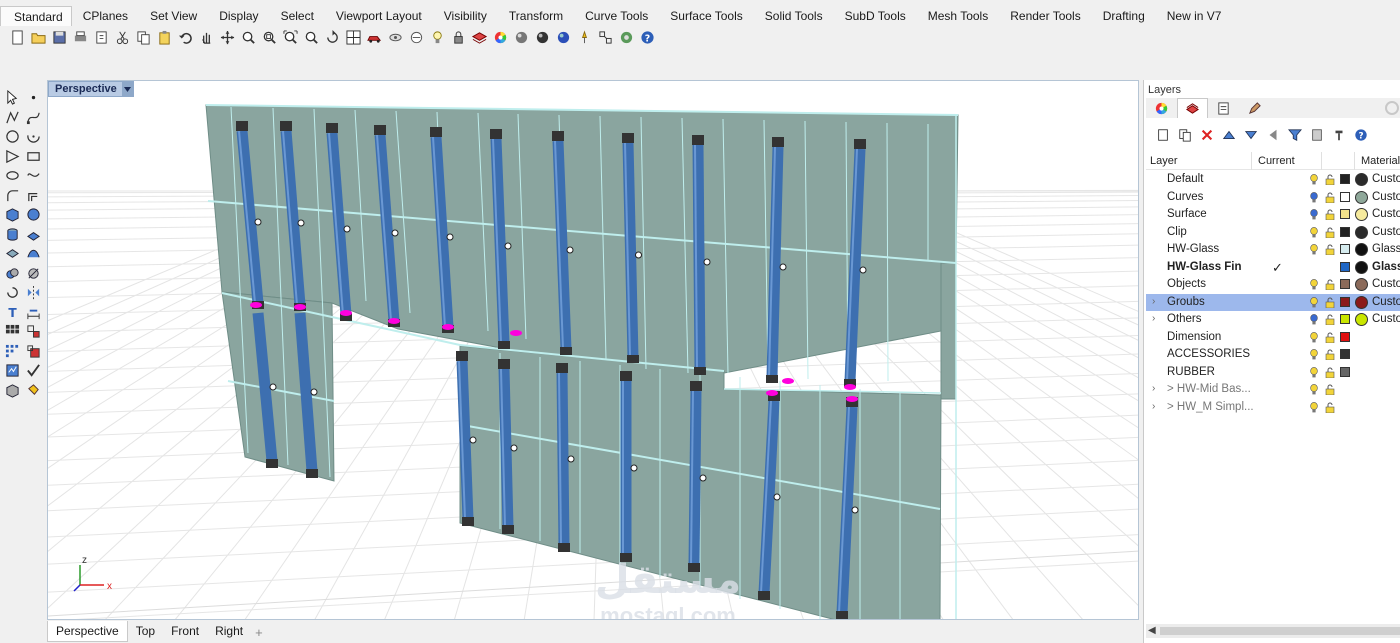  I want to click on layer-name: RUBBER, so click(1191, 372).